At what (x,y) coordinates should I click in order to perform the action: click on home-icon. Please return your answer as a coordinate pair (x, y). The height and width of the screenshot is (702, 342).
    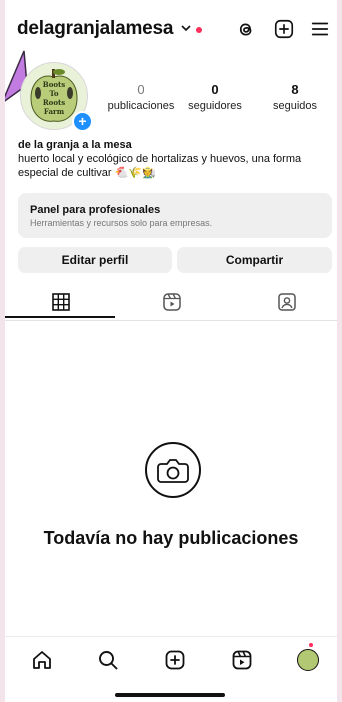
    Looking at the image, I should click on (42, 660).